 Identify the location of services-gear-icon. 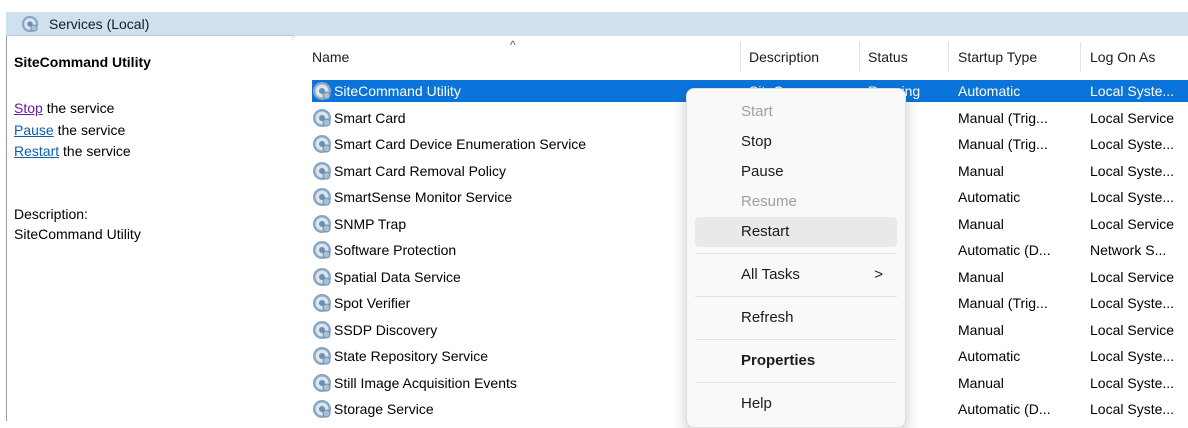
(30, 24).